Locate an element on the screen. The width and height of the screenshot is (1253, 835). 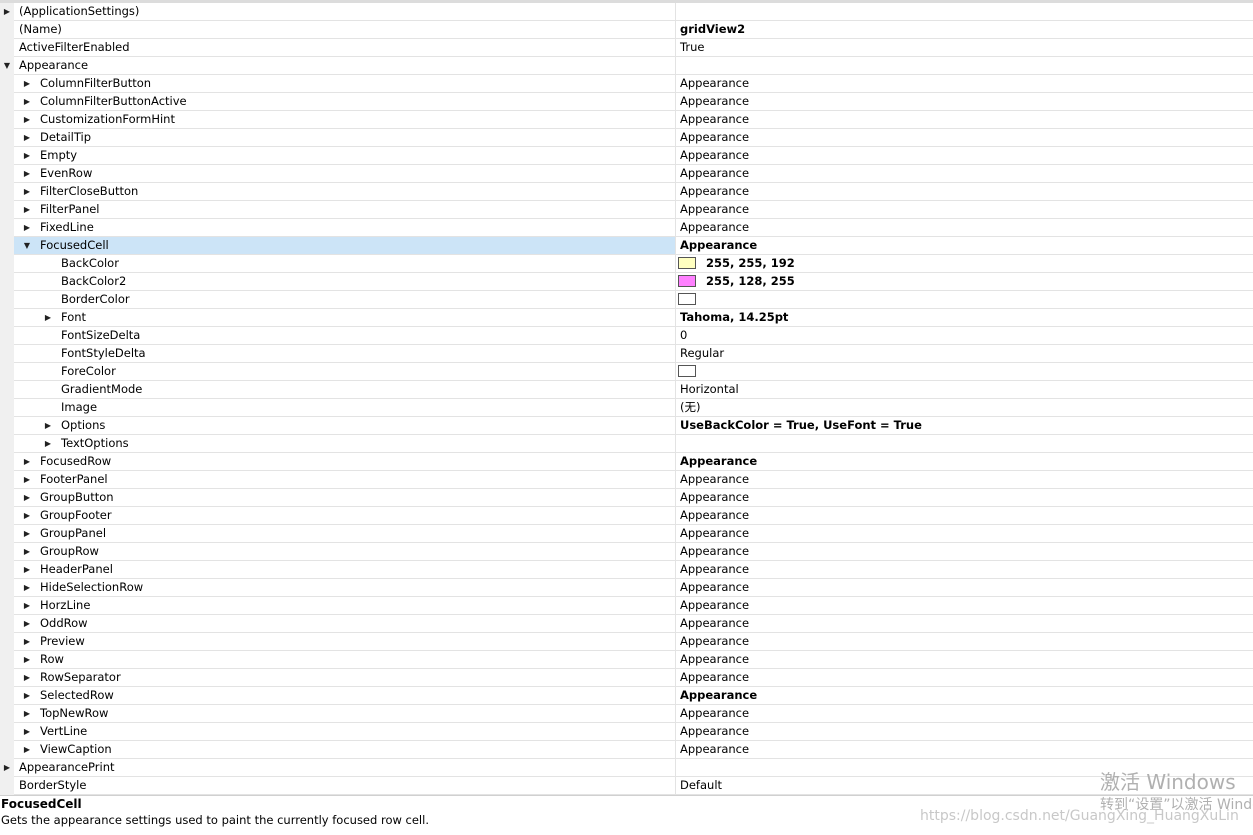
property-row: ▶ Empty Appearance is located at coordinates (626, 156).